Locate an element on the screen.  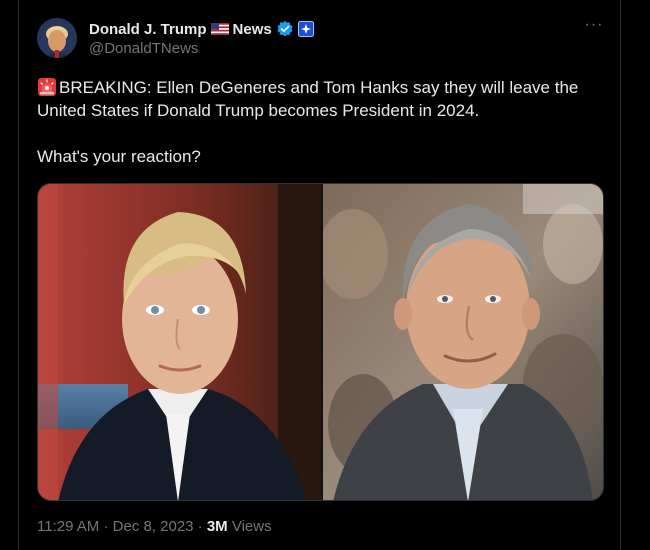
tweet-paragraph-2: What's your reaction? is located at coordinates (119, 156).